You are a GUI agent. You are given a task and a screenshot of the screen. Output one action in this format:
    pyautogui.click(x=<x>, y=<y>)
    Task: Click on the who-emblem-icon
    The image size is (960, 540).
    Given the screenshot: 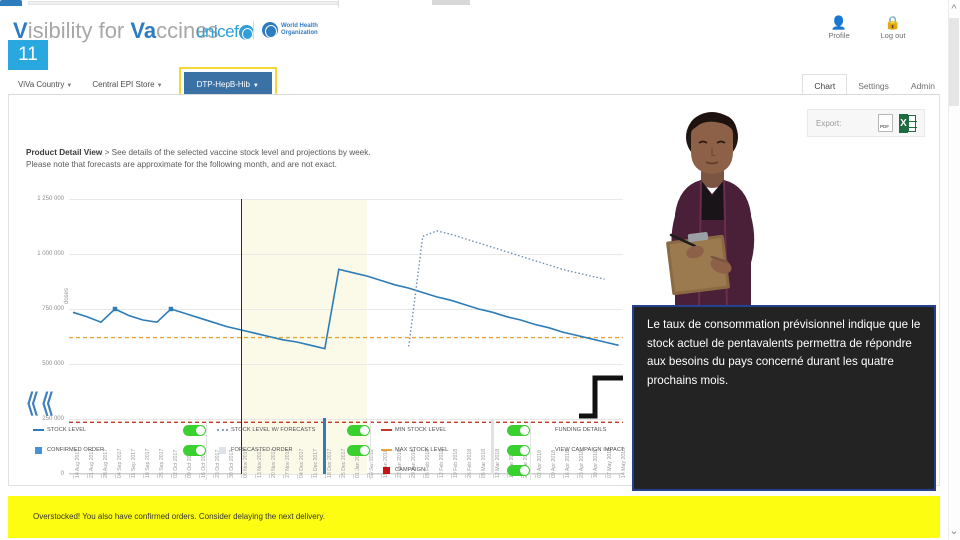 What is the action you would take?
    pyautogui.click(x=270, y=30)
    